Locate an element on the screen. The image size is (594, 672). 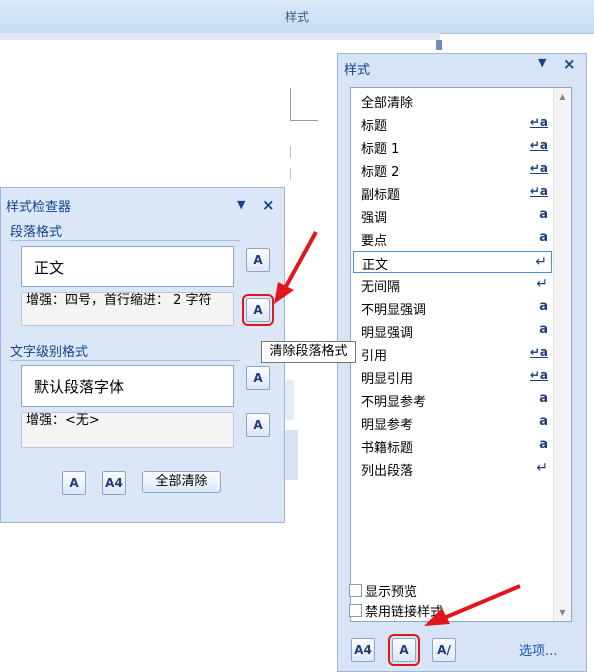
list-item: 书籍标题 a is located at coordinates (452, 446).